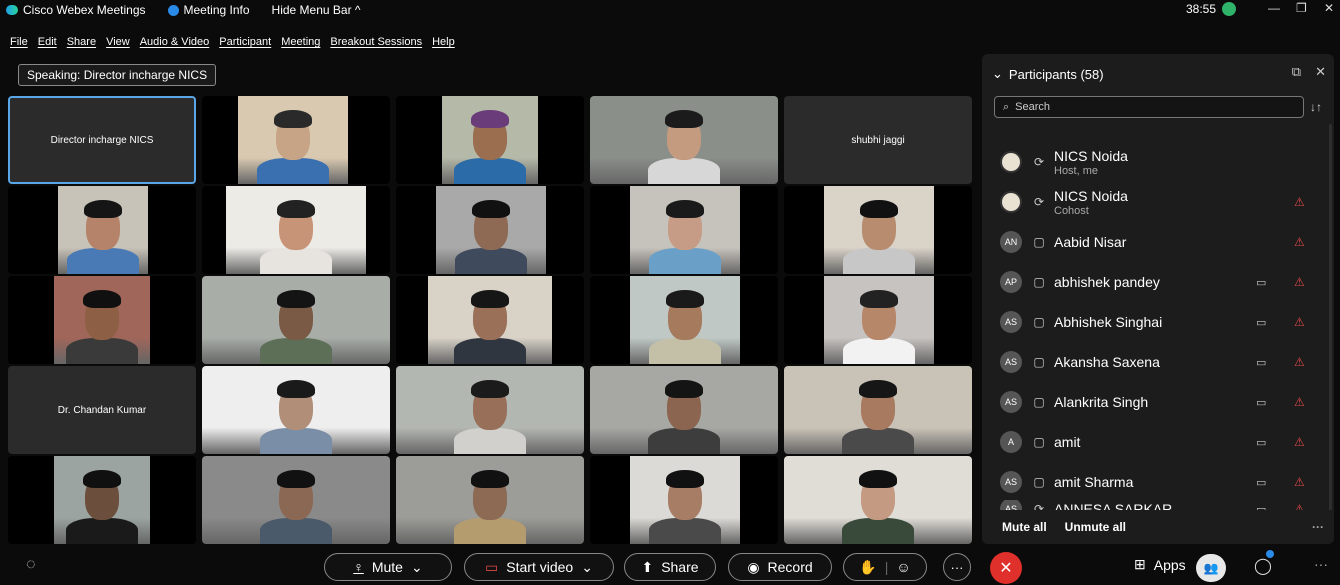 This screenshot has height=585, width=1340. Describe the element at coordinates (1165, 202) in the screenshot. I see `participant-row: ⟳ NICS Noida Cohost ⚠` at that location.